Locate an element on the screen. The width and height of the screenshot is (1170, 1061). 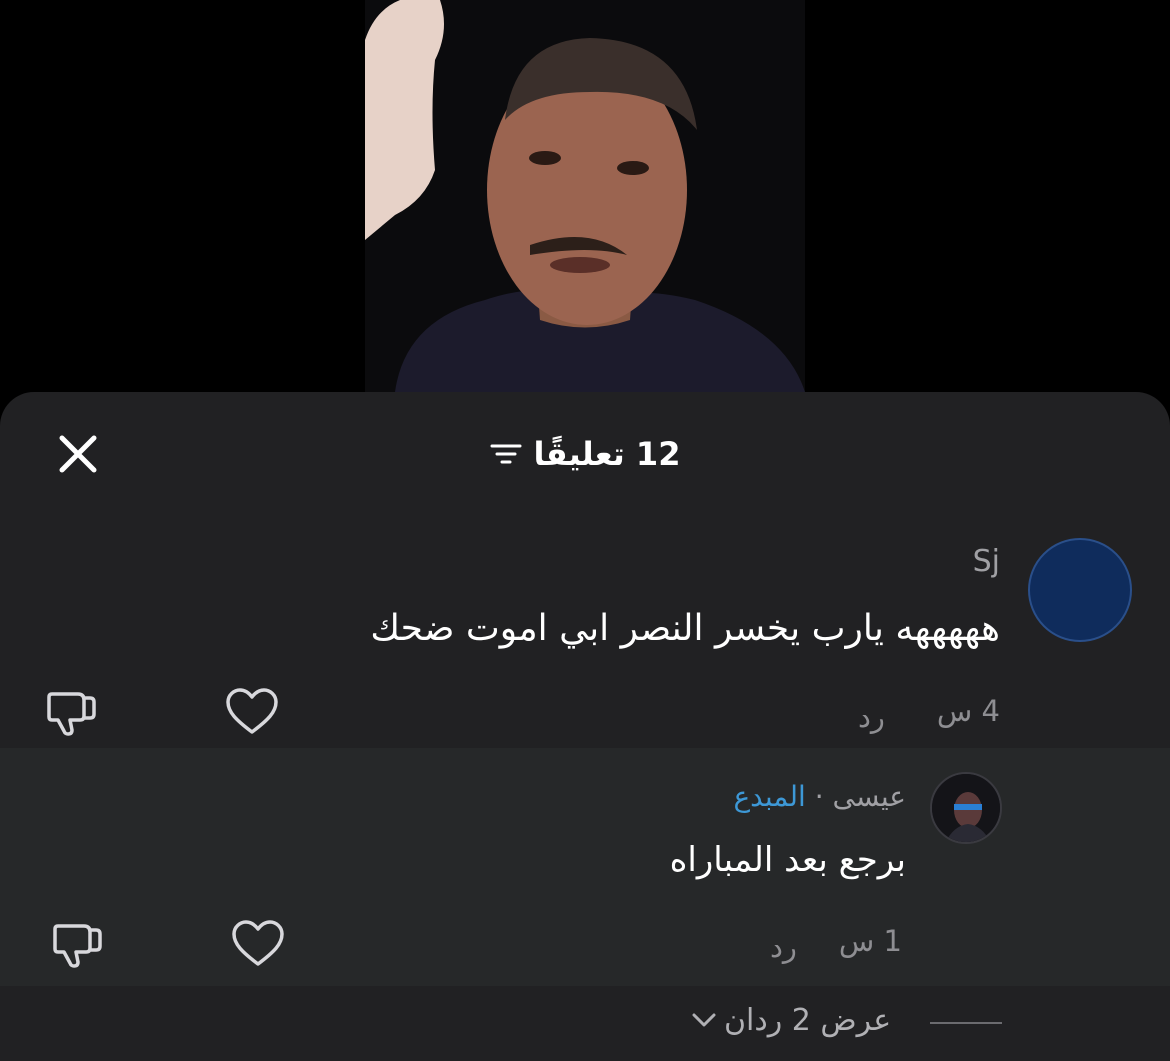
reply-button: رد is located at coordinates (871, 717).